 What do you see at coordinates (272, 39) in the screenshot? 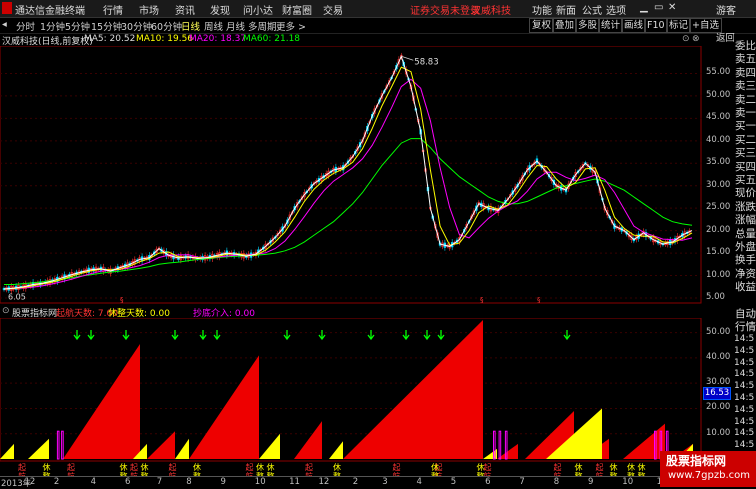
I see `ma60-value: MA60: 21.18` at bounding box center [272, 39].